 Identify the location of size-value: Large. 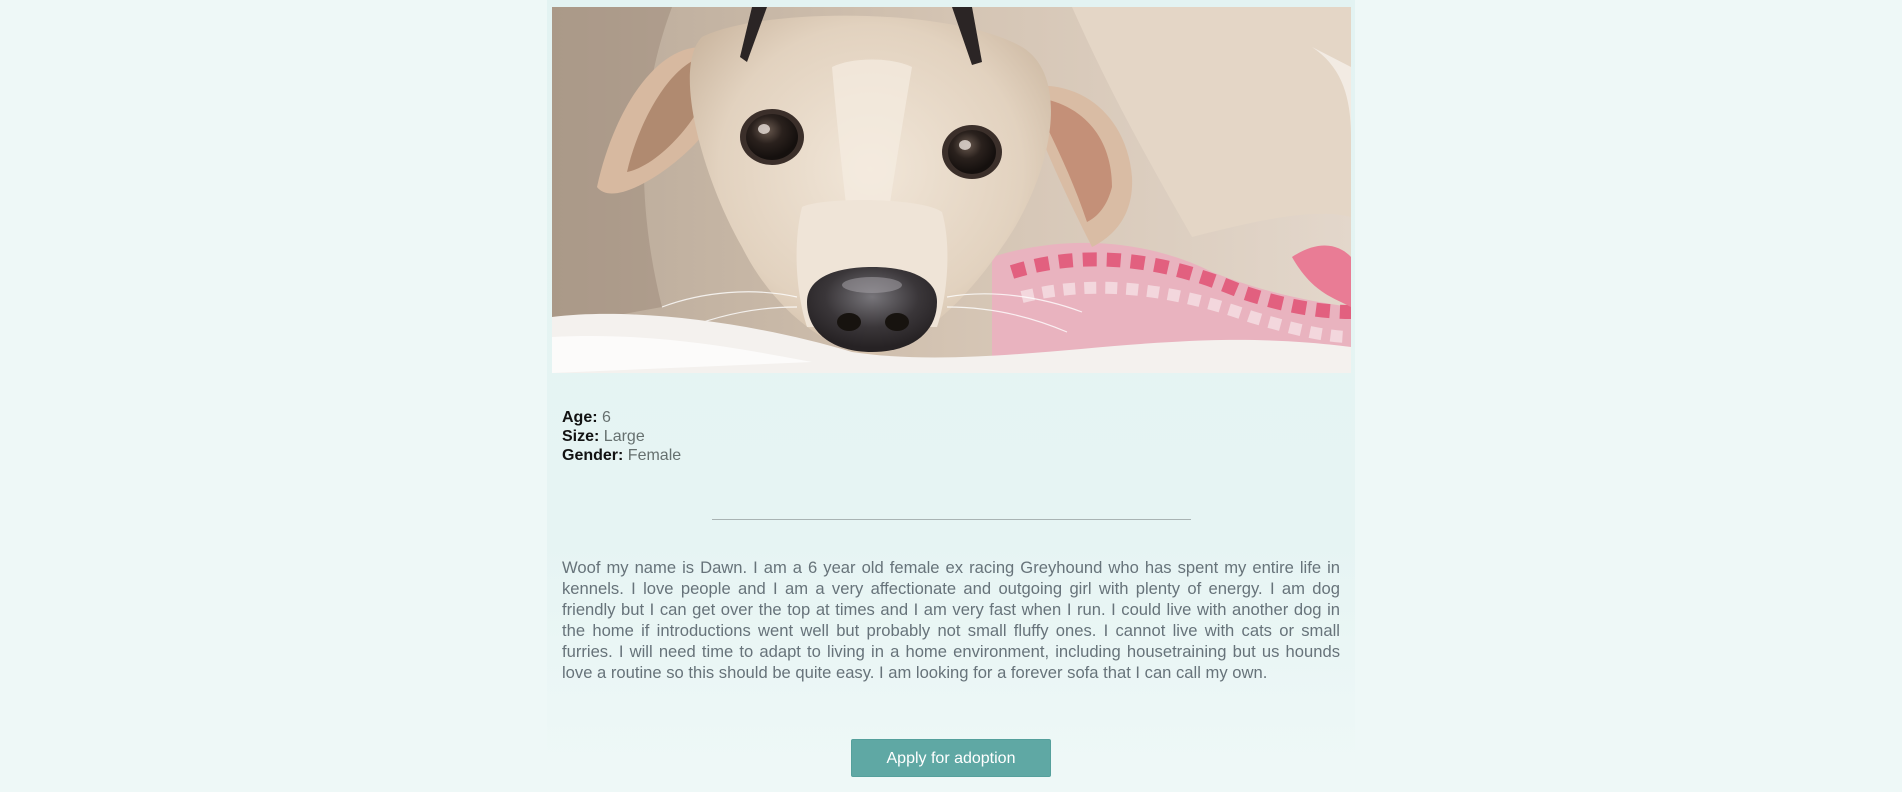
(624, 436).